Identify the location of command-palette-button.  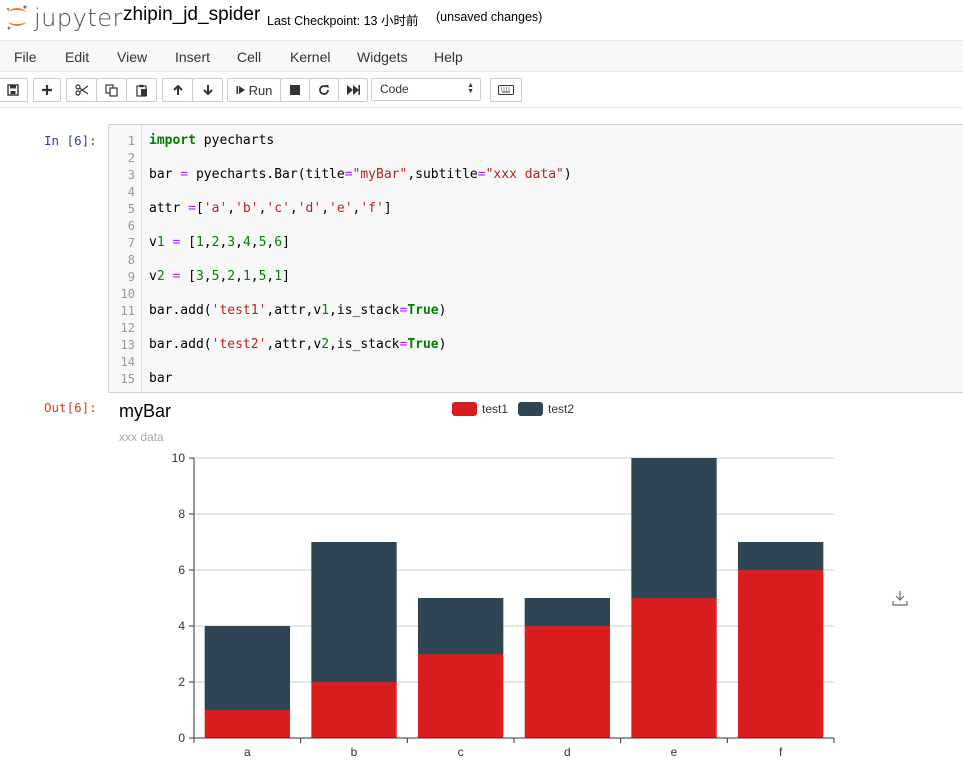
(506, 90).